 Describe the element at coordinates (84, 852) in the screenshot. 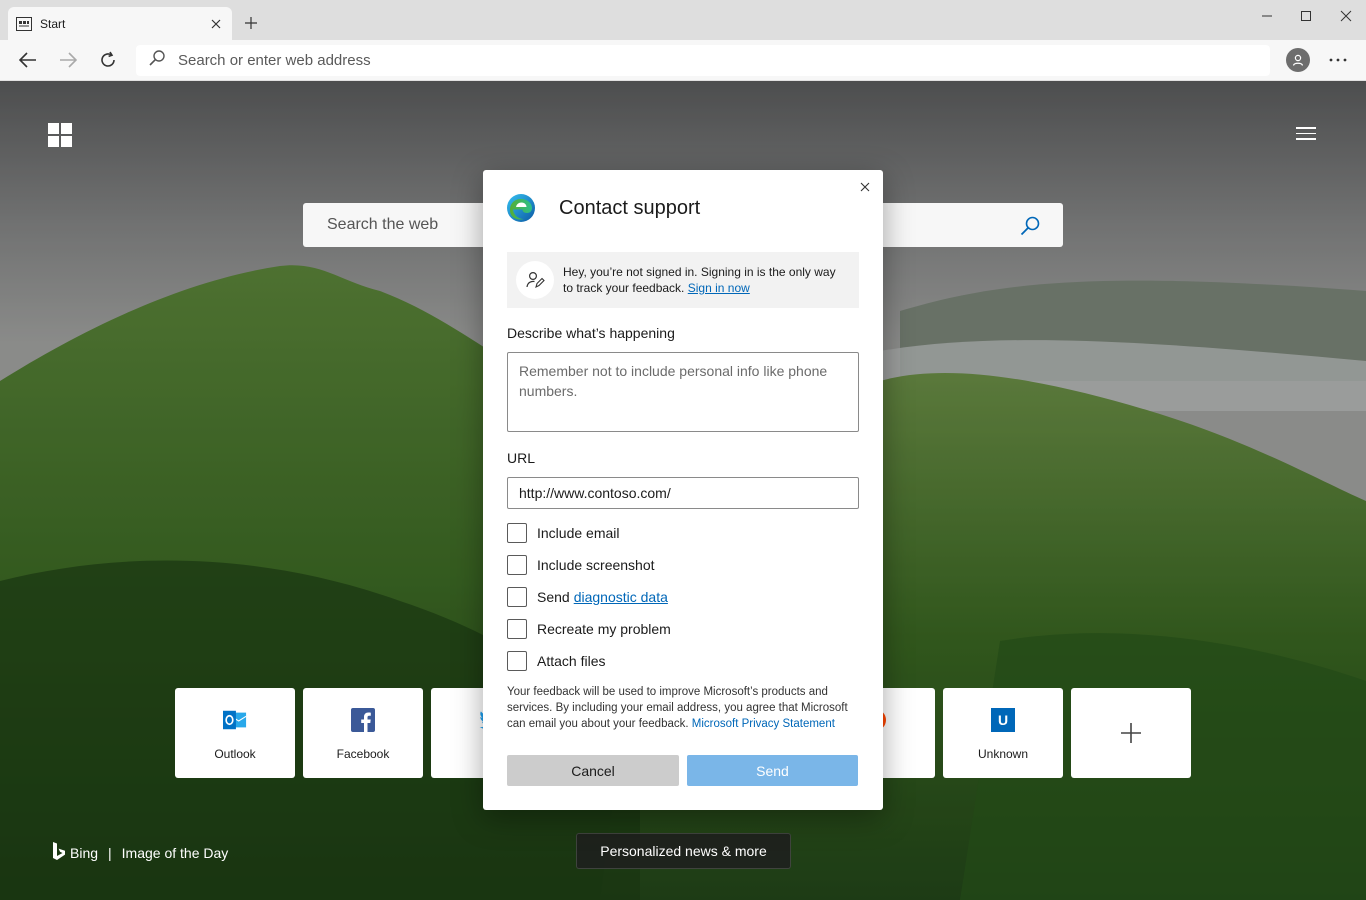

I see `bing-label: Bing` at that location.